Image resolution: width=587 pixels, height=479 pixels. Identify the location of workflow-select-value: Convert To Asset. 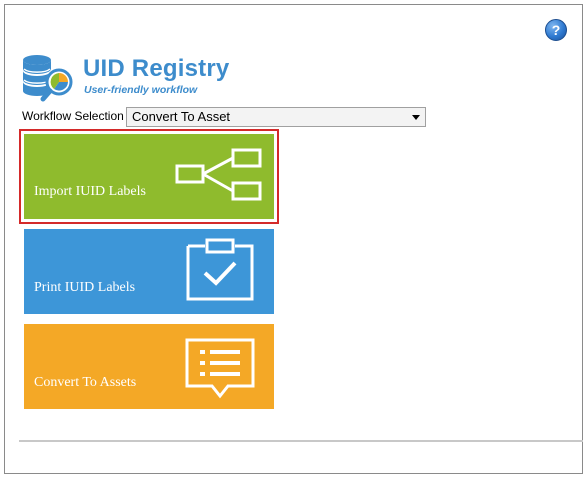
(181, 116).